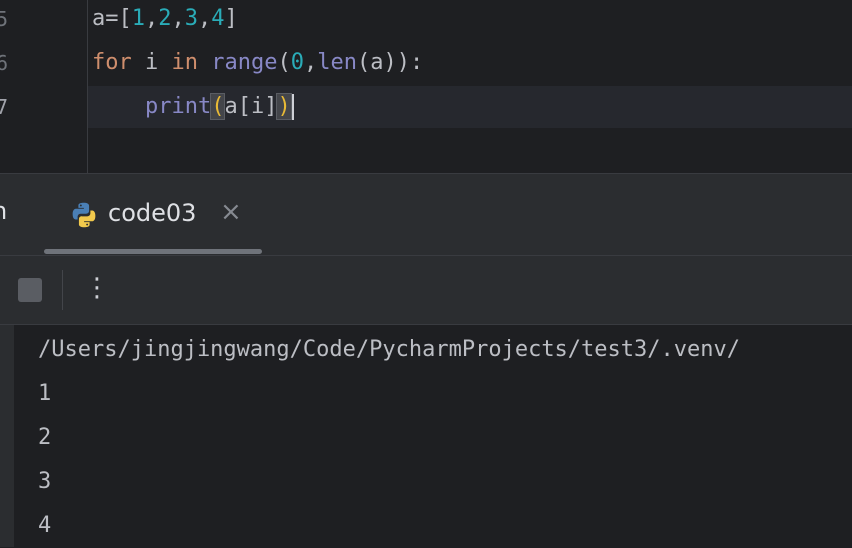 This screenshot has width=852, height=548. Describe the element at coordinates (218, 106) in the screenshot. I see `matched-paren-open: (` at that location.